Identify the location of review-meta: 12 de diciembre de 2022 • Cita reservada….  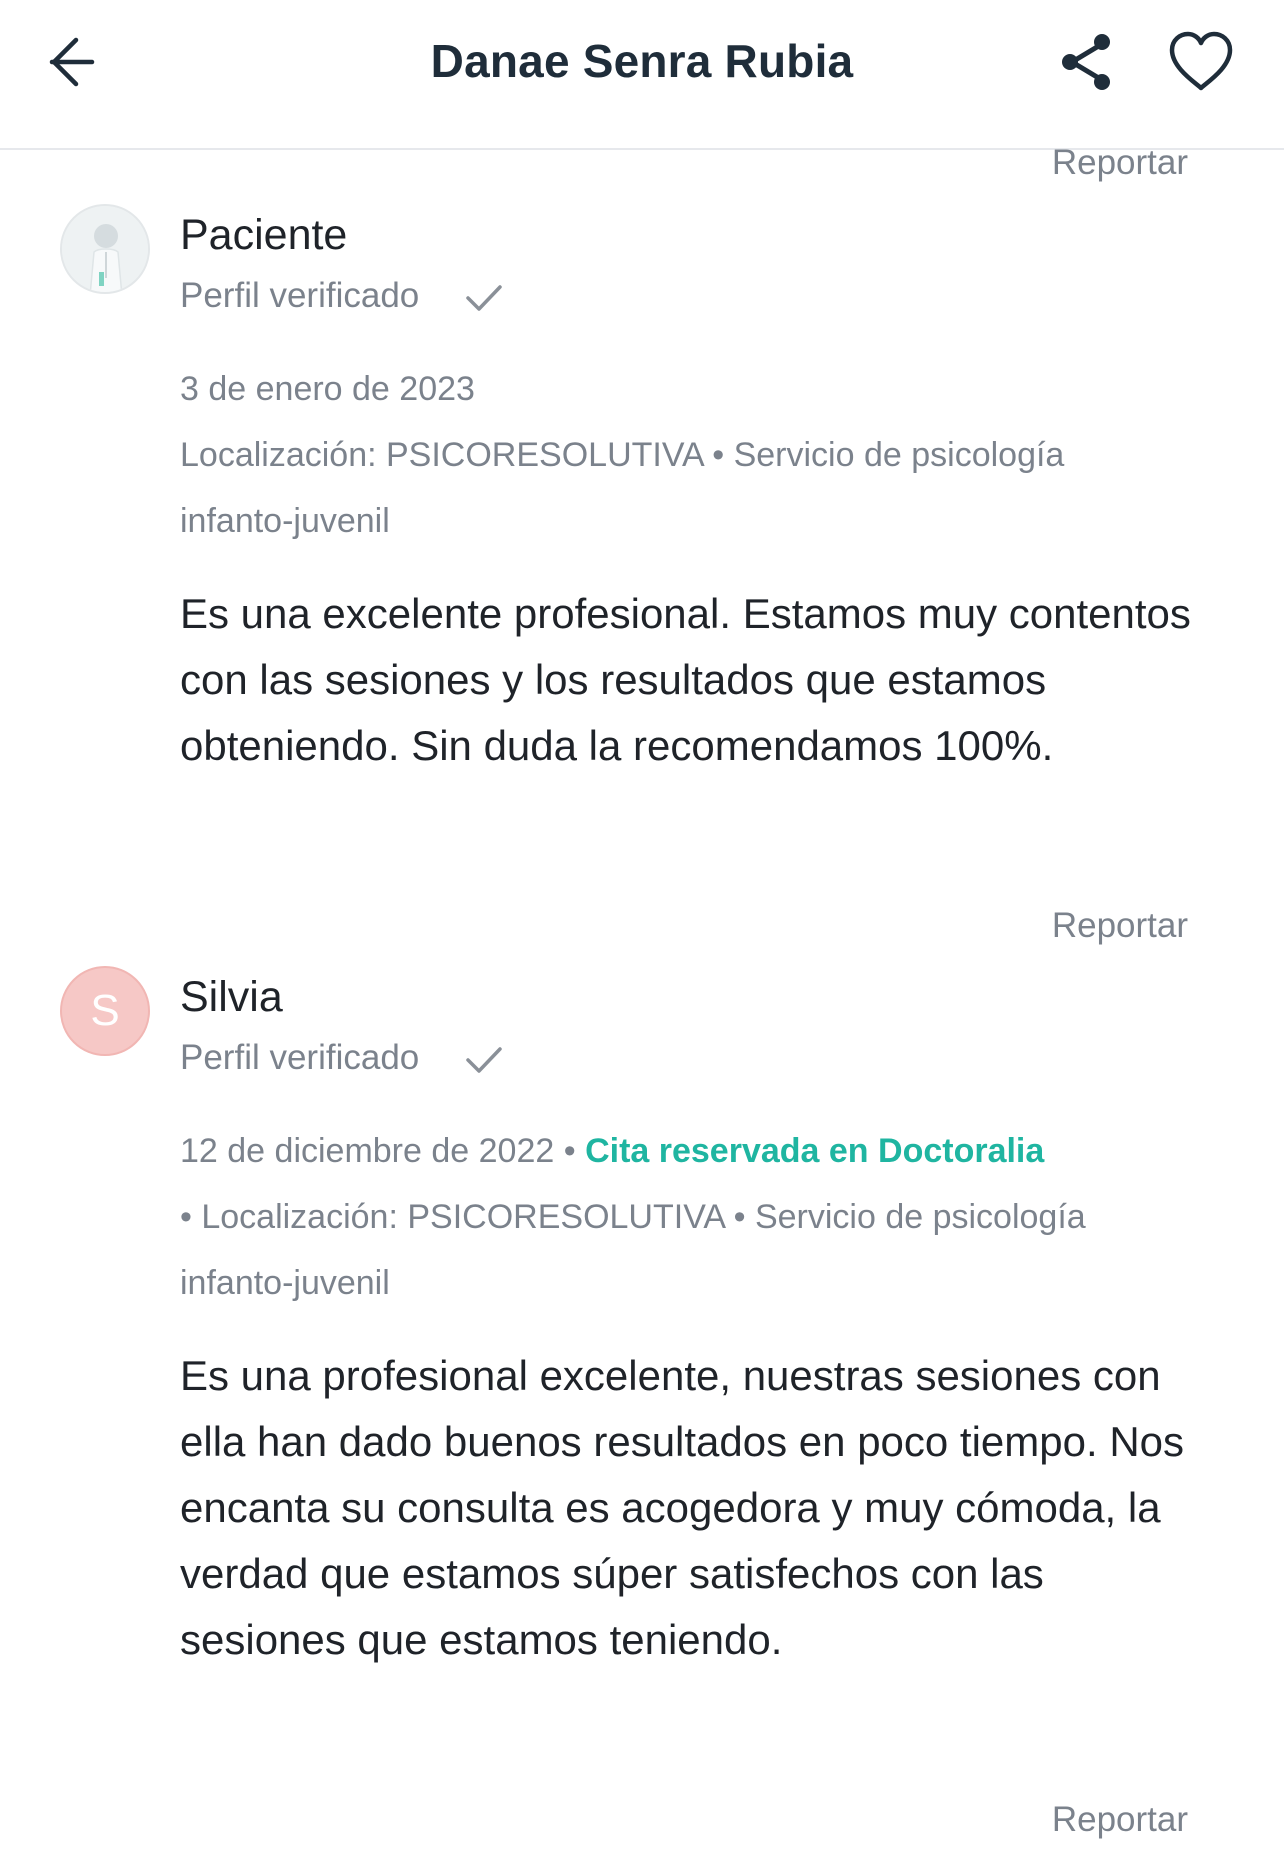
(685, 1217).